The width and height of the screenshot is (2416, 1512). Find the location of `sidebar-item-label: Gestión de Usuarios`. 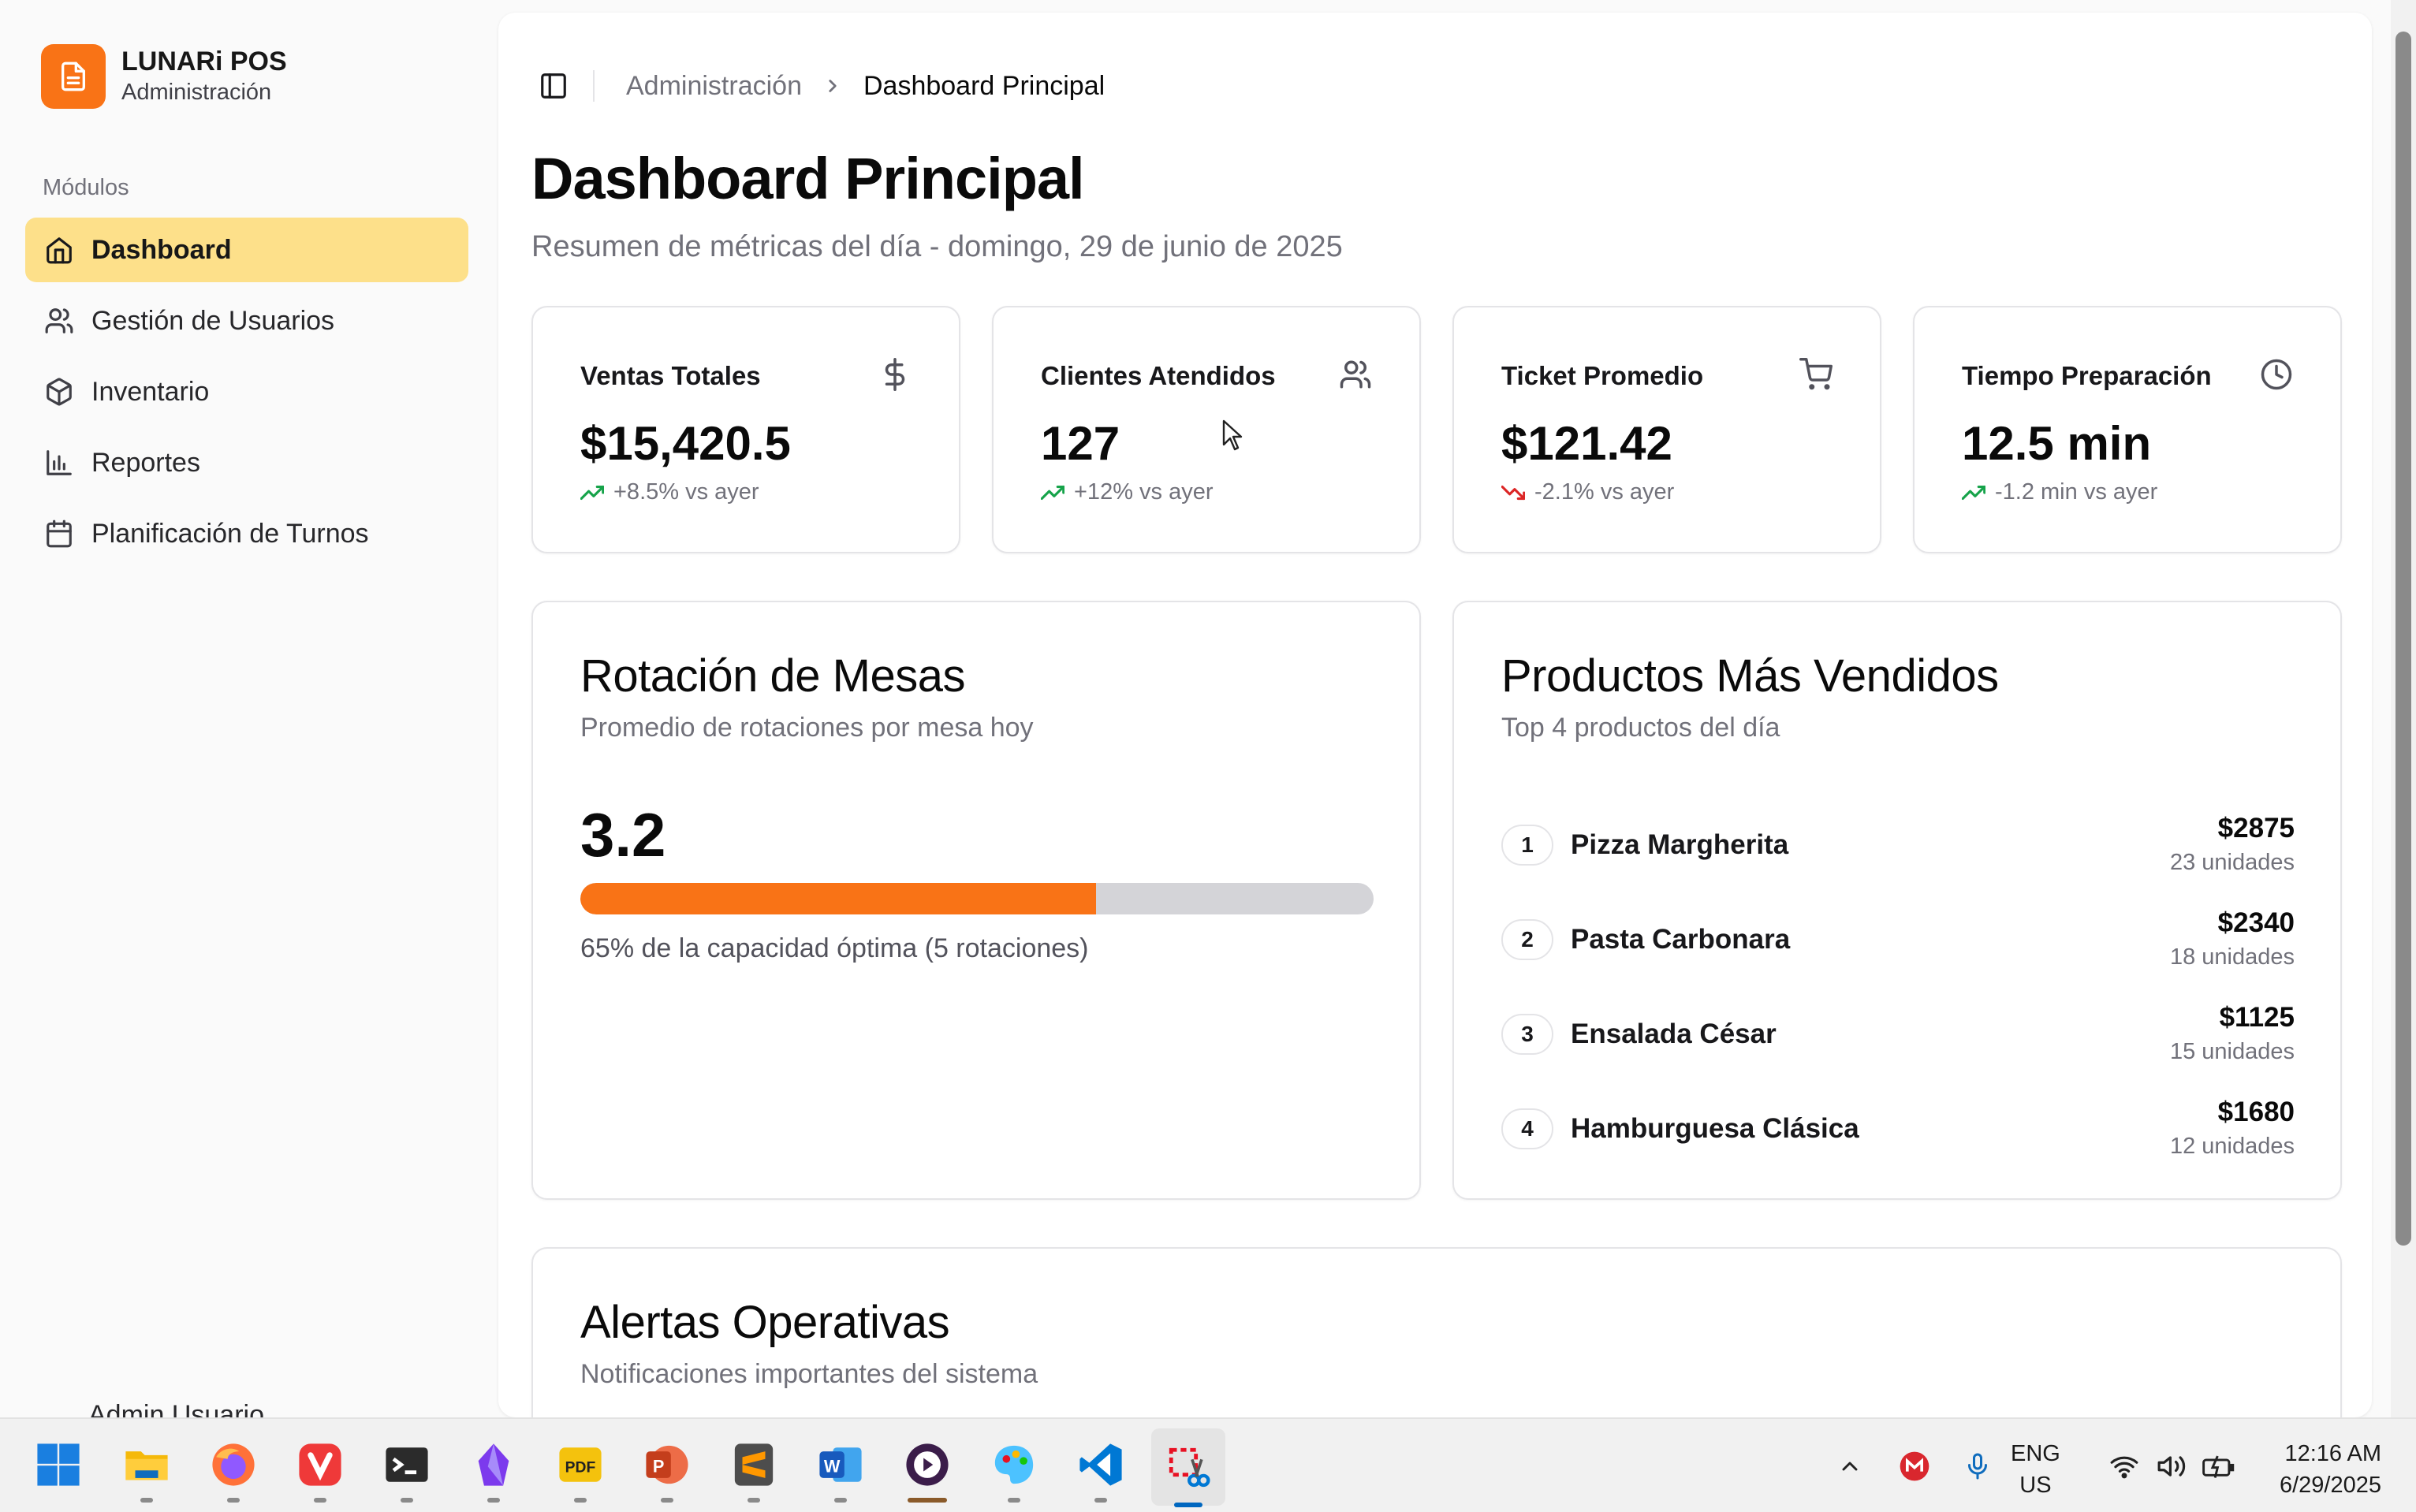

sidebar-item-label: Gestión de Usuarios is located at coordinates (213, 321).